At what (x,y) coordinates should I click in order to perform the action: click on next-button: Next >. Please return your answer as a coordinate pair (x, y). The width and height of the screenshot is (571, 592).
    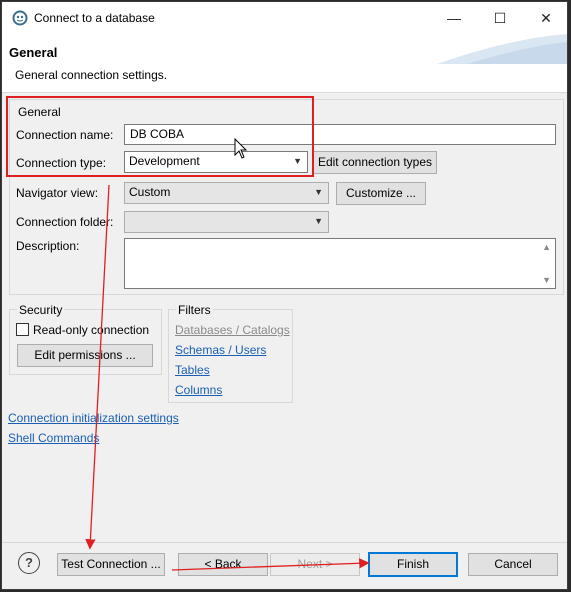
    Looking at the image, I should click on (315, 564).